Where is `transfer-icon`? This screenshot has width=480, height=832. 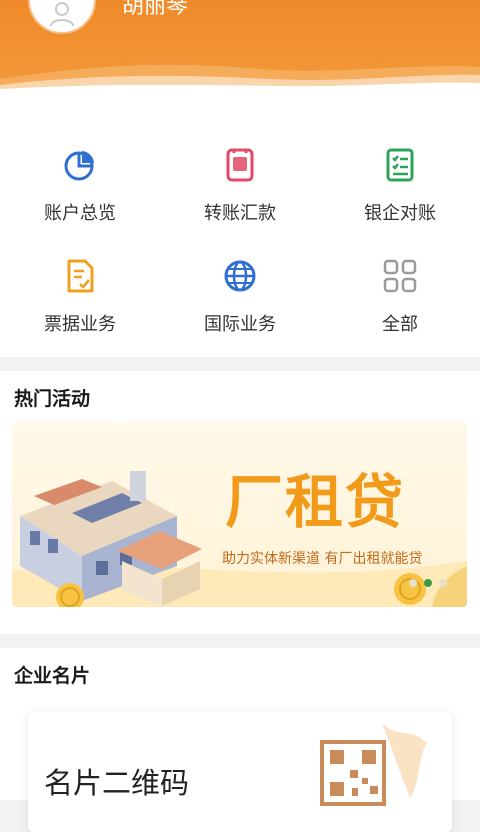
transfer-icon is located at coordinates (240, 165).